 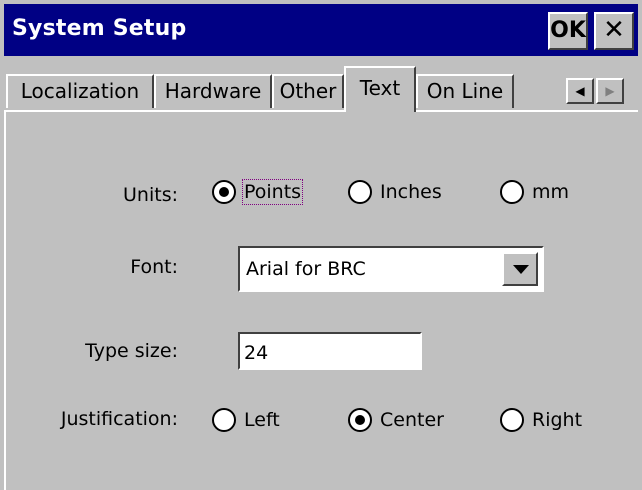 I want to click on title-bar: System Setup OK ✕, so click(x=321, y=30).